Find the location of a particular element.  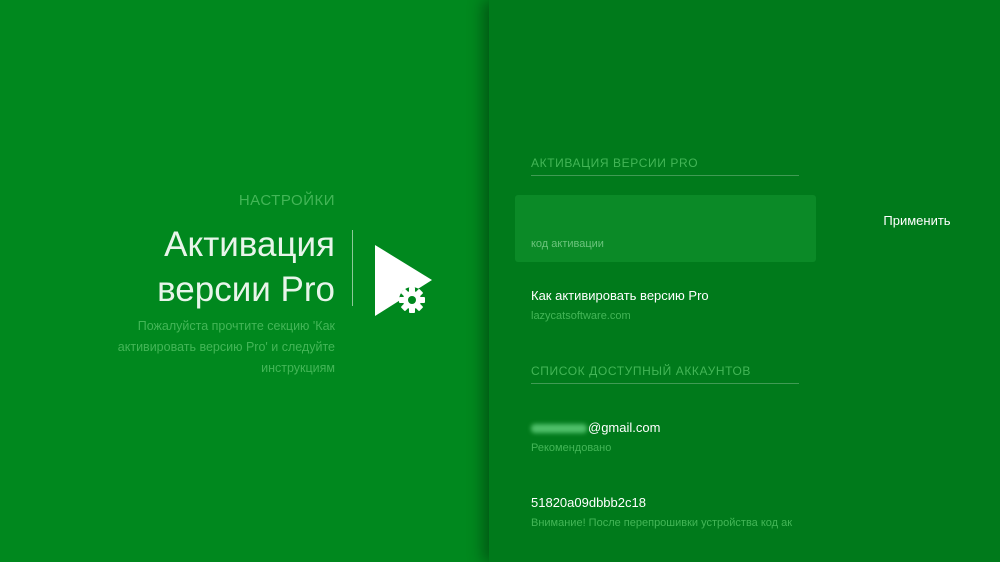

activation-code-input: код активации is located at coordinates (665, 228).